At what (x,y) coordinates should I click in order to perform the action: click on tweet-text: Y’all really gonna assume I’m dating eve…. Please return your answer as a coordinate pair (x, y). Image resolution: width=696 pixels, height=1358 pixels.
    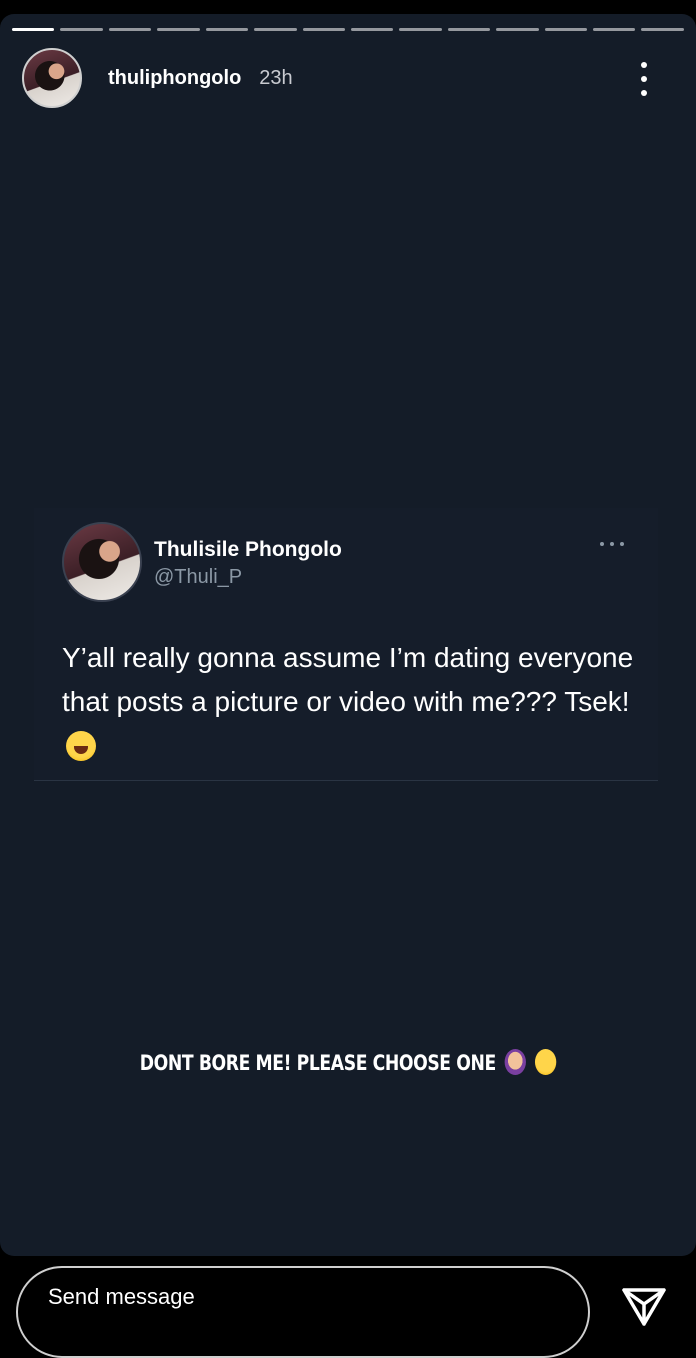
    Looking at the image, I should click on (348, 679).